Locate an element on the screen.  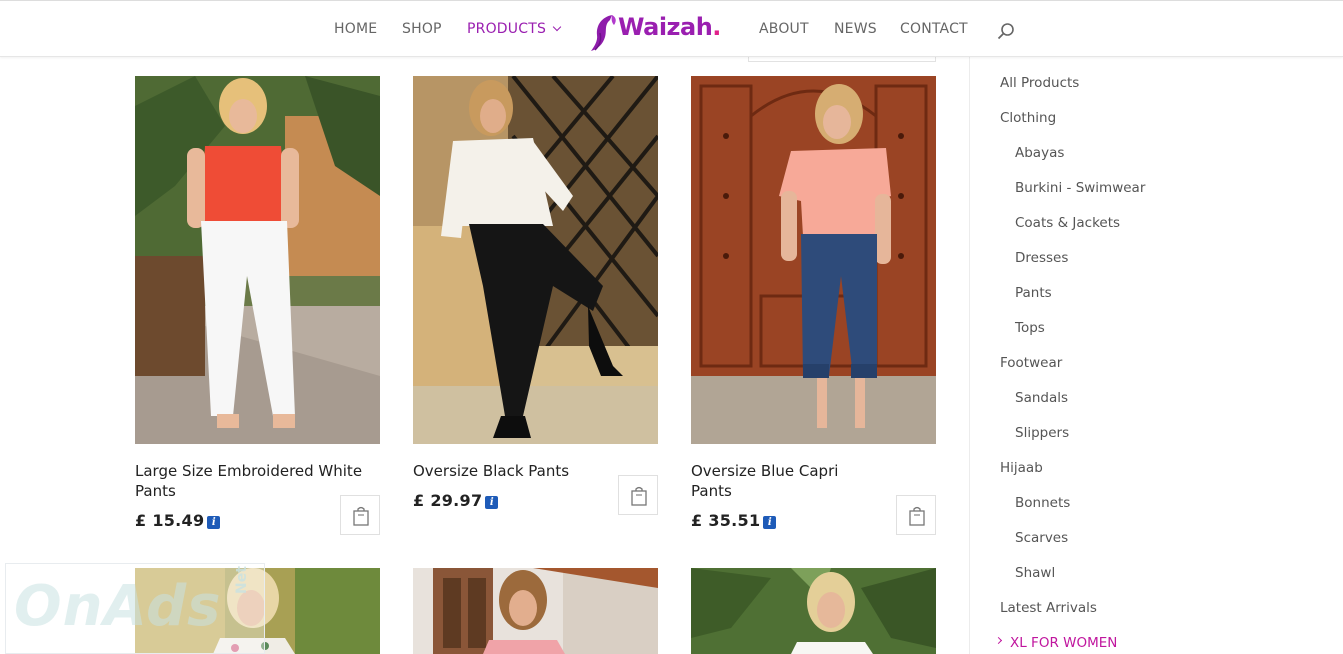
sidebar-category-slippers: Slippers is located at coordinates (1042, 433).